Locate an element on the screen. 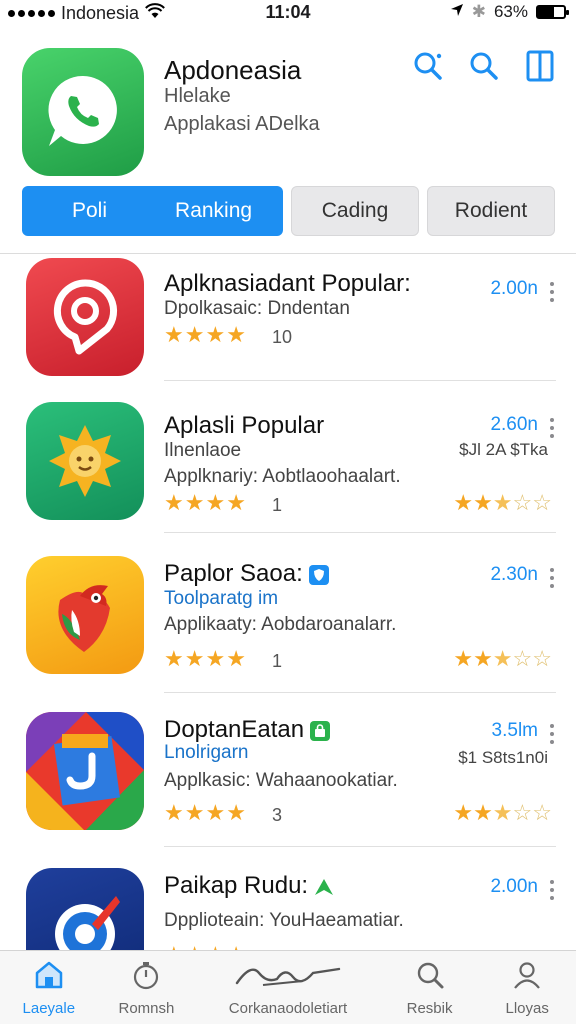 The height and width of the screenshot is (1024, 576). tabbar-item-romnsh: Romnsh is located at coordinates (147, 987).